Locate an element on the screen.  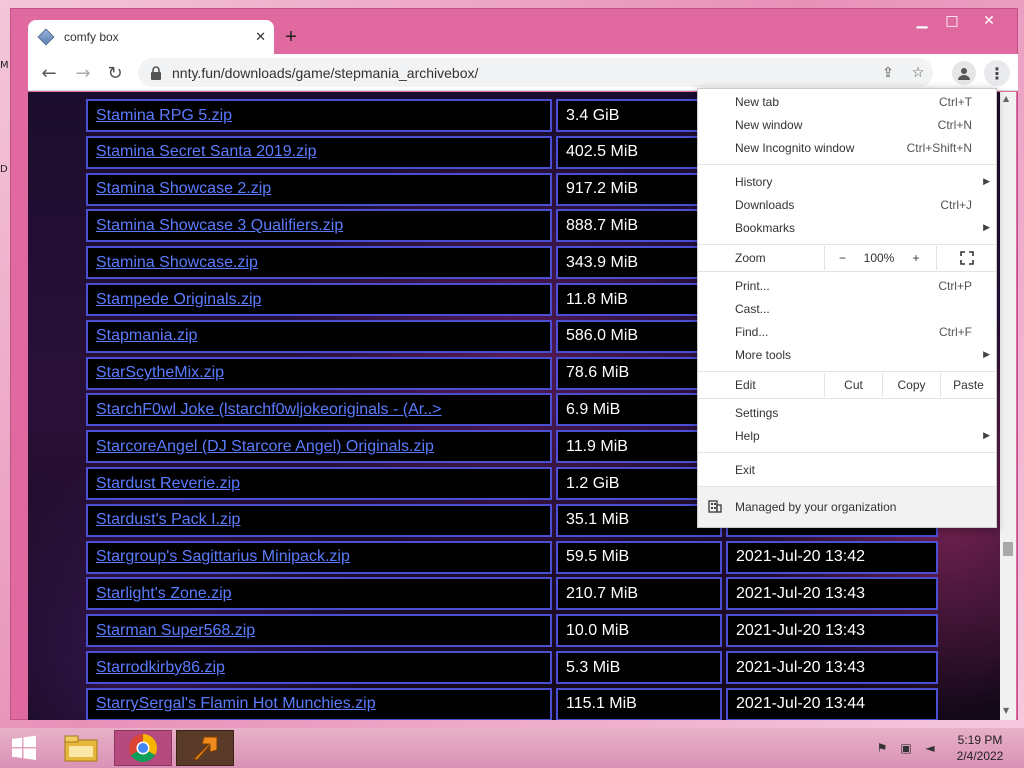
folder-icon is located at coordinates (81, 748).